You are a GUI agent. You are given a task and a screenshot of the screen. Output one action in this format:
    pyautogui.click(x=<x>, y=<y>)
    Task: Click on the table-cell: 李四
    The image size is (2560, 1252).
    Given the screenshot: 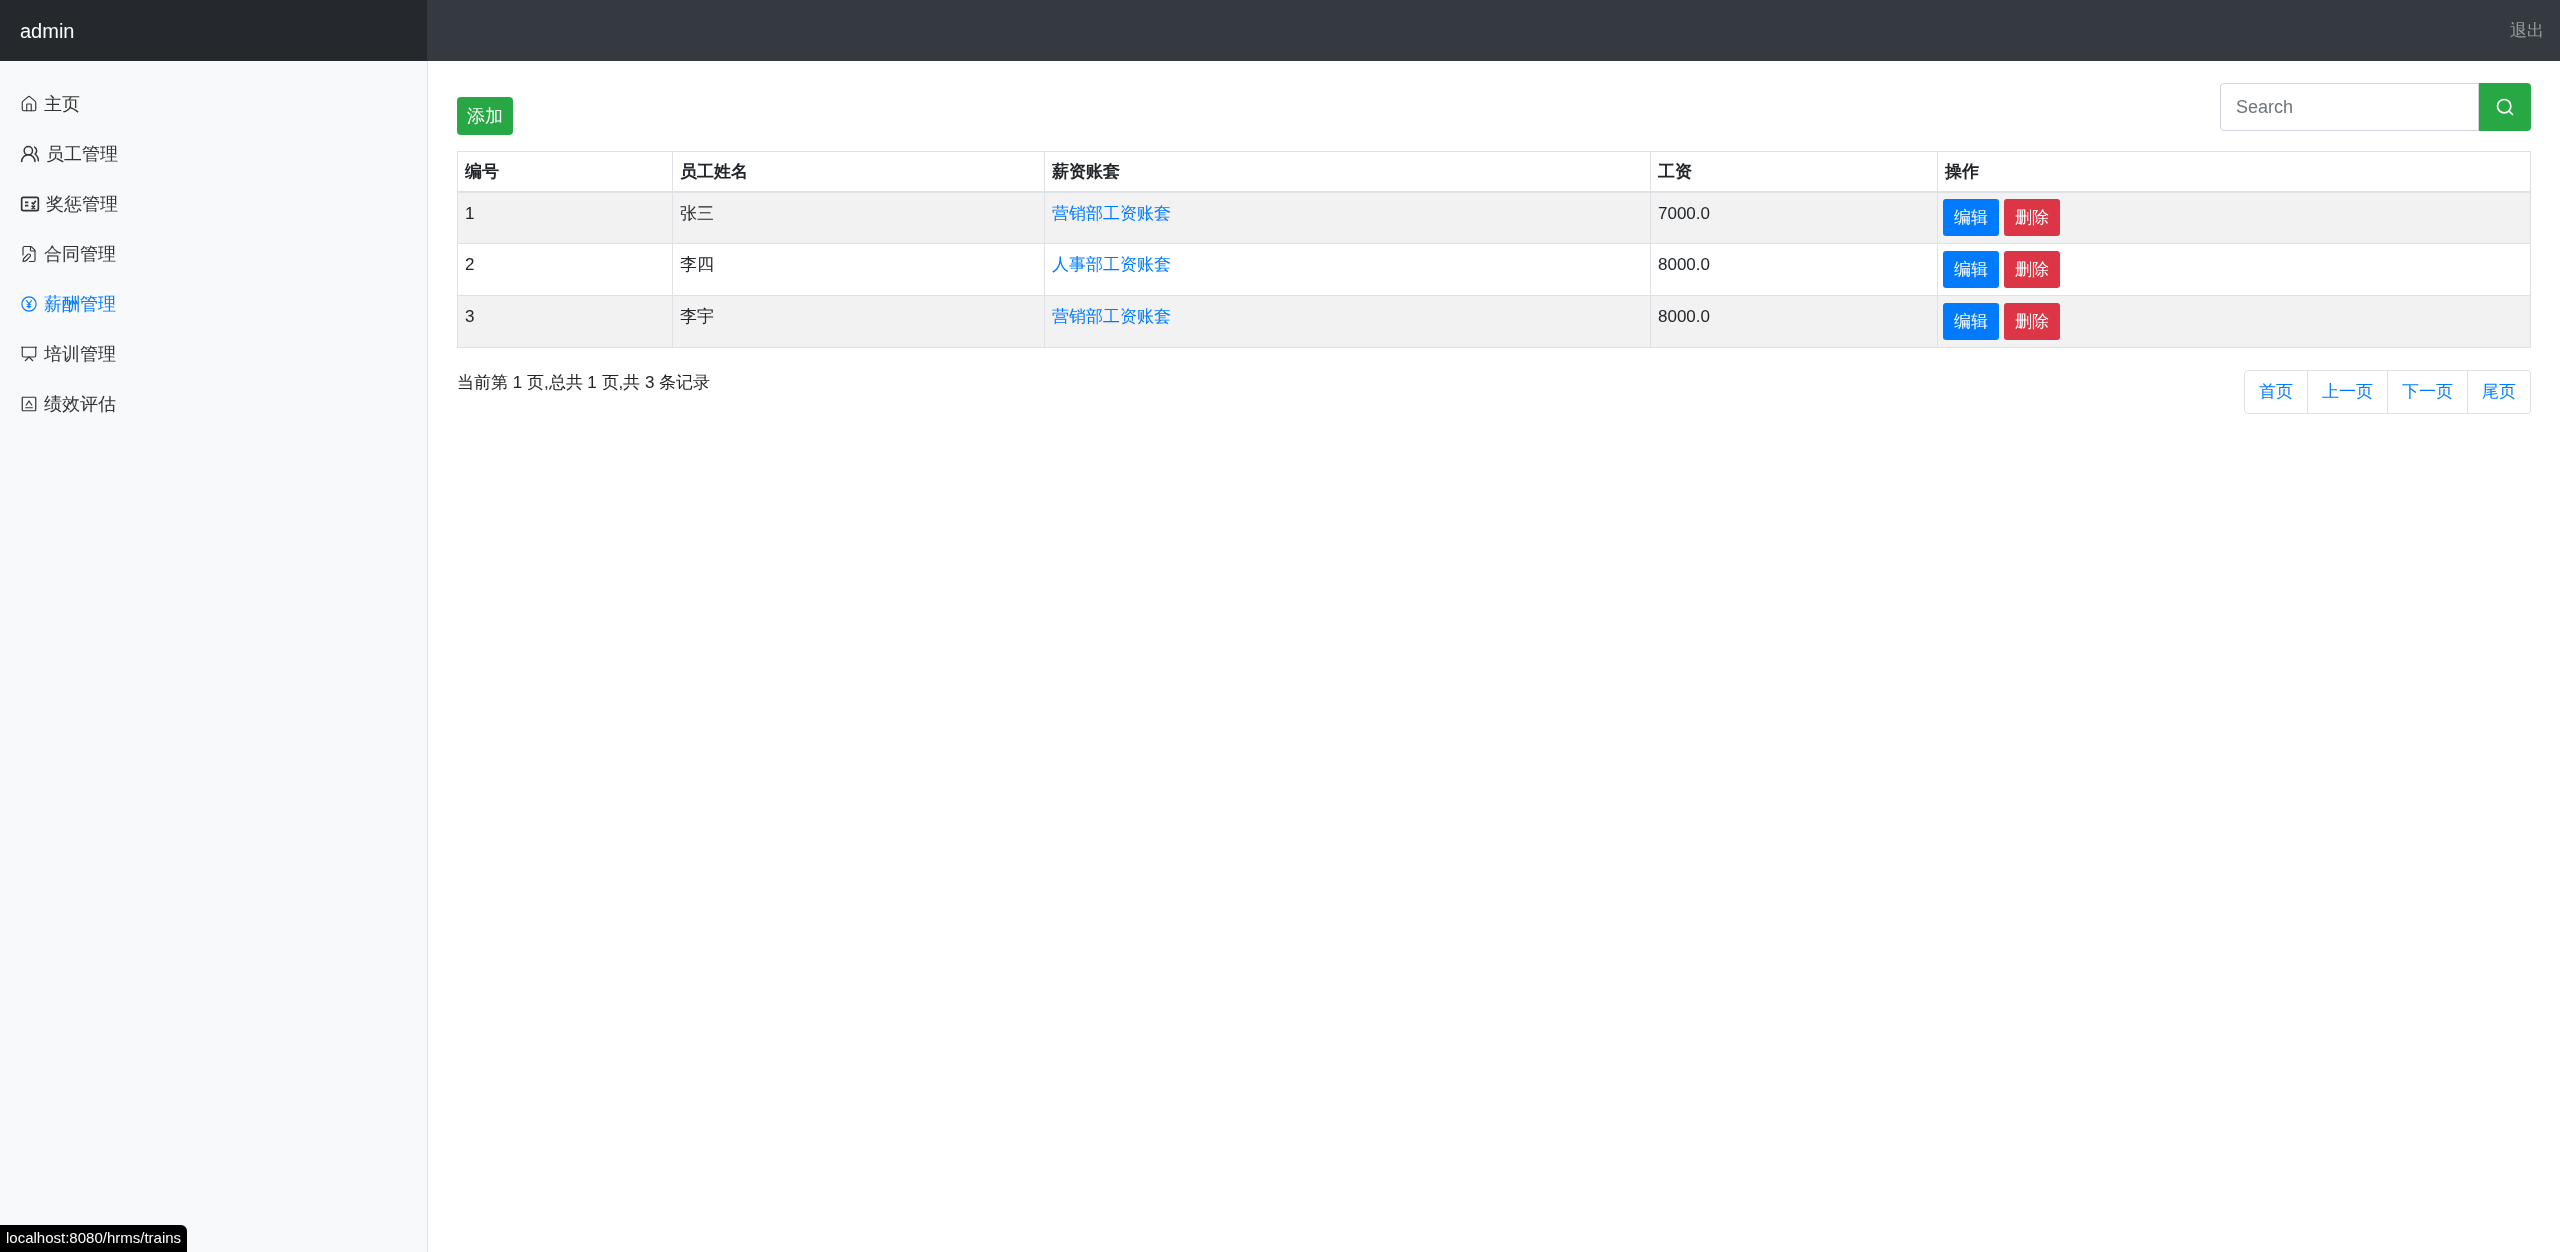 What is the action you would take?
    pyautogui.click(x=858, y=269)
    